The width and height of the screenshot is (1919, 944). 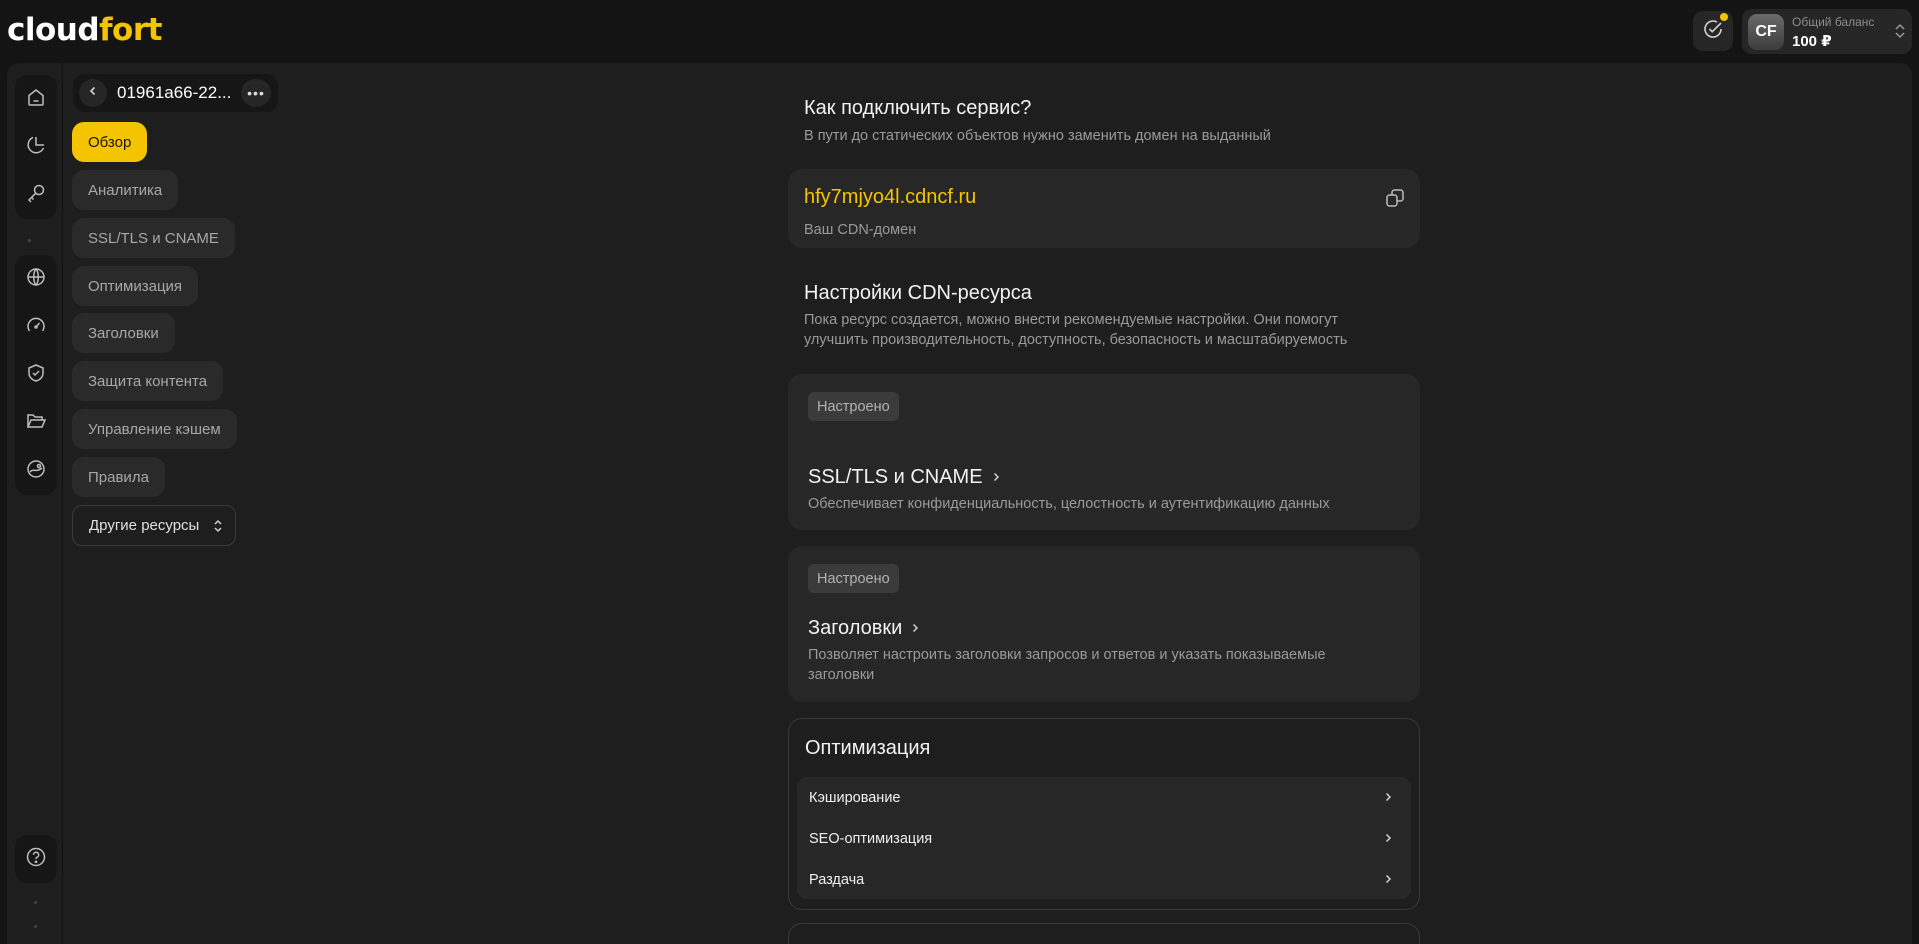 What do you see at coordinates (868, 748) in the screenshot?
I see `optimization-title: Оптимизация` at bounding box center [868, 748].